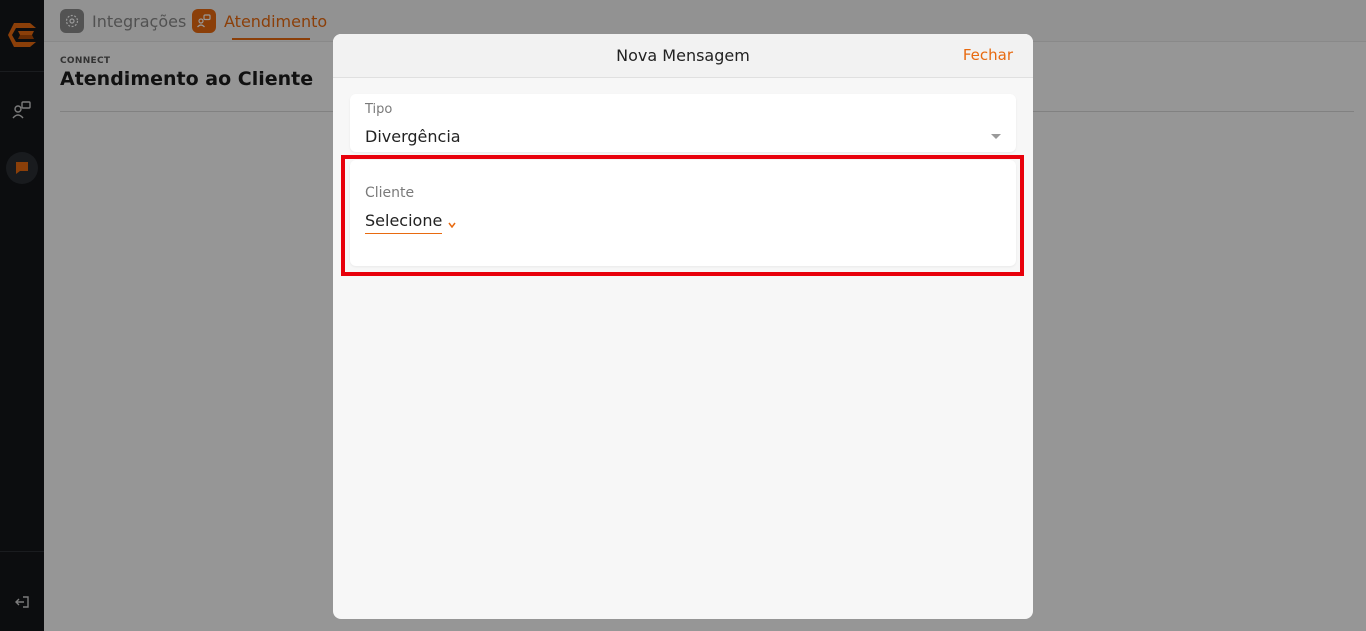 This screenshot has width=1366, height=631. I want to click on cliente-select: Selecione, so click(410, 222).